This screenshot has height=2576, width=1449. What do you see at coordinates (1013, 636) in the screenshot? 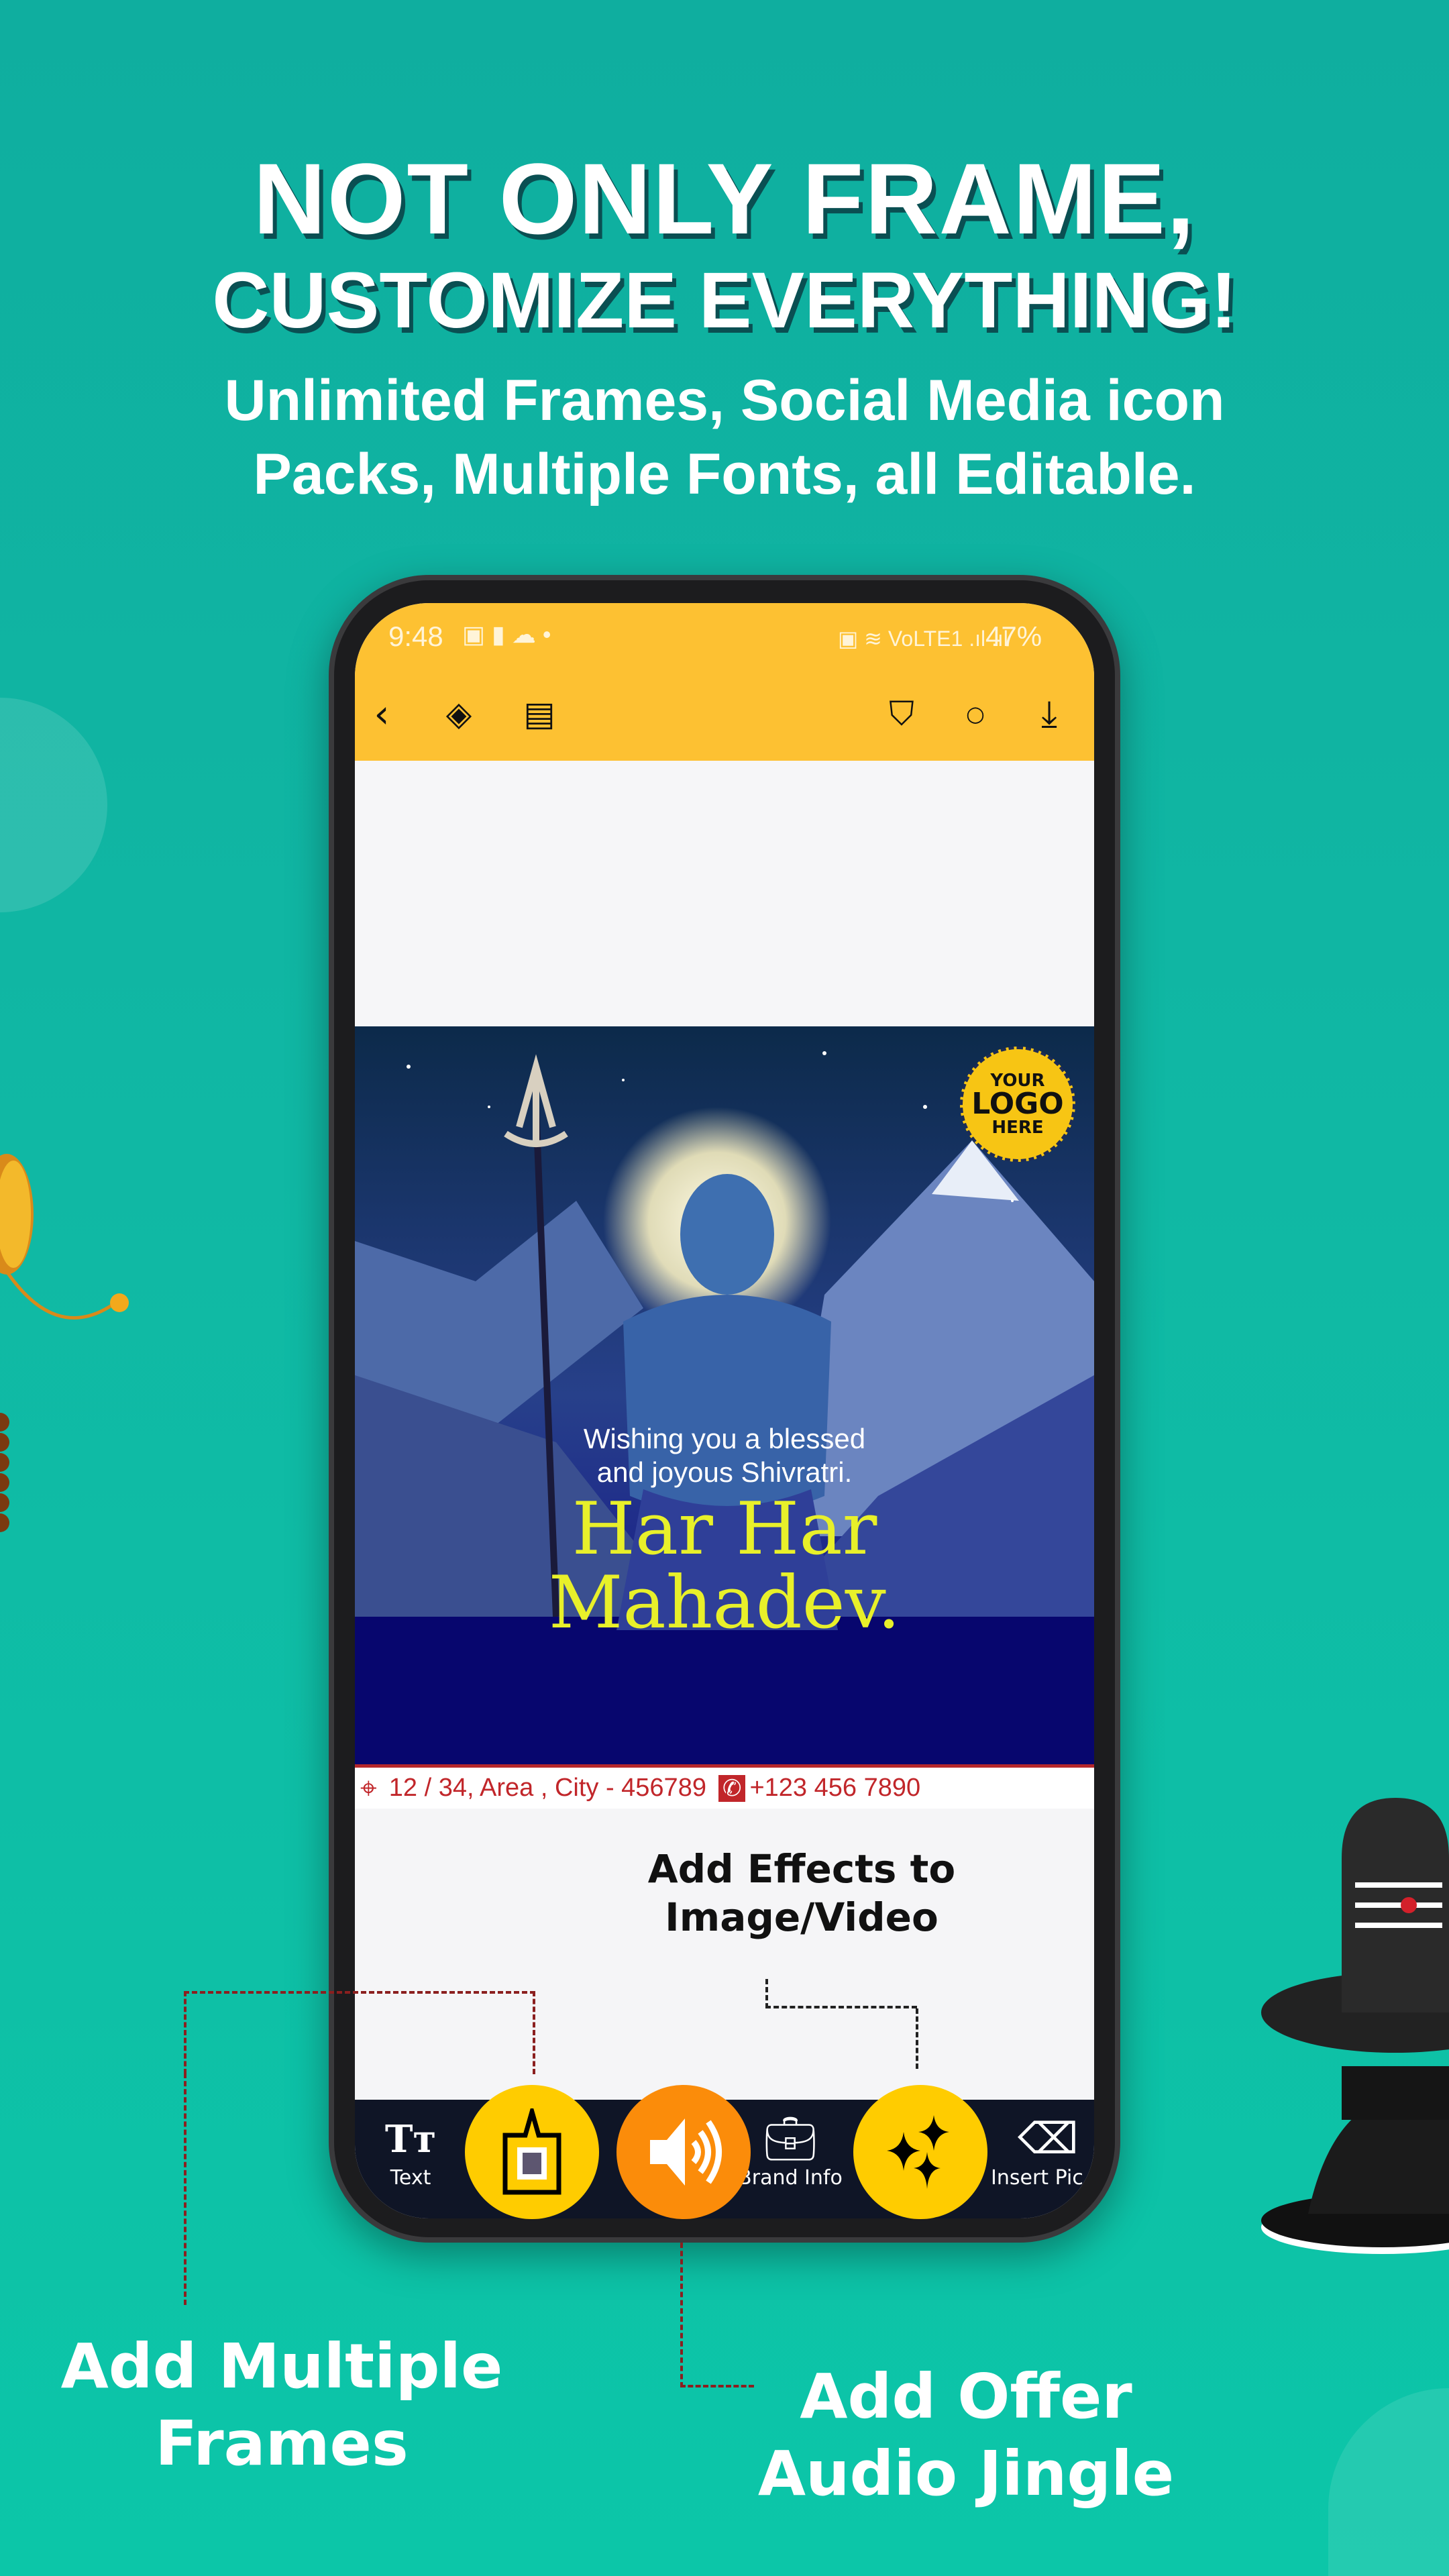
I see `battery-level: 47%` at bounding box center [1013, 636].